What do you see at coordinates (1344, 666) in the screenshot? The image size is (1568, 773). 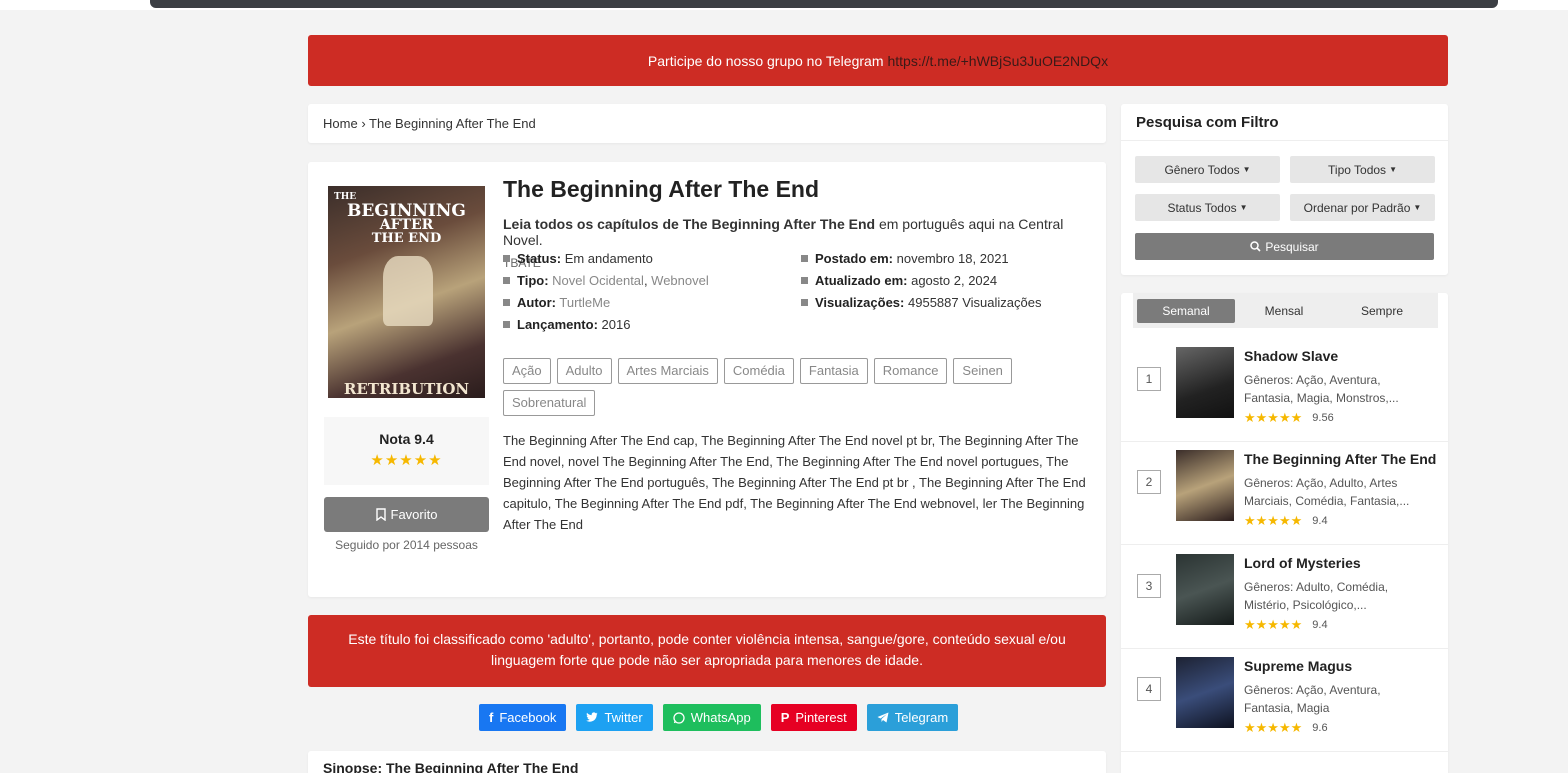 I see `popular-title: Supreme Magus` at bounding box center [1344, 666].